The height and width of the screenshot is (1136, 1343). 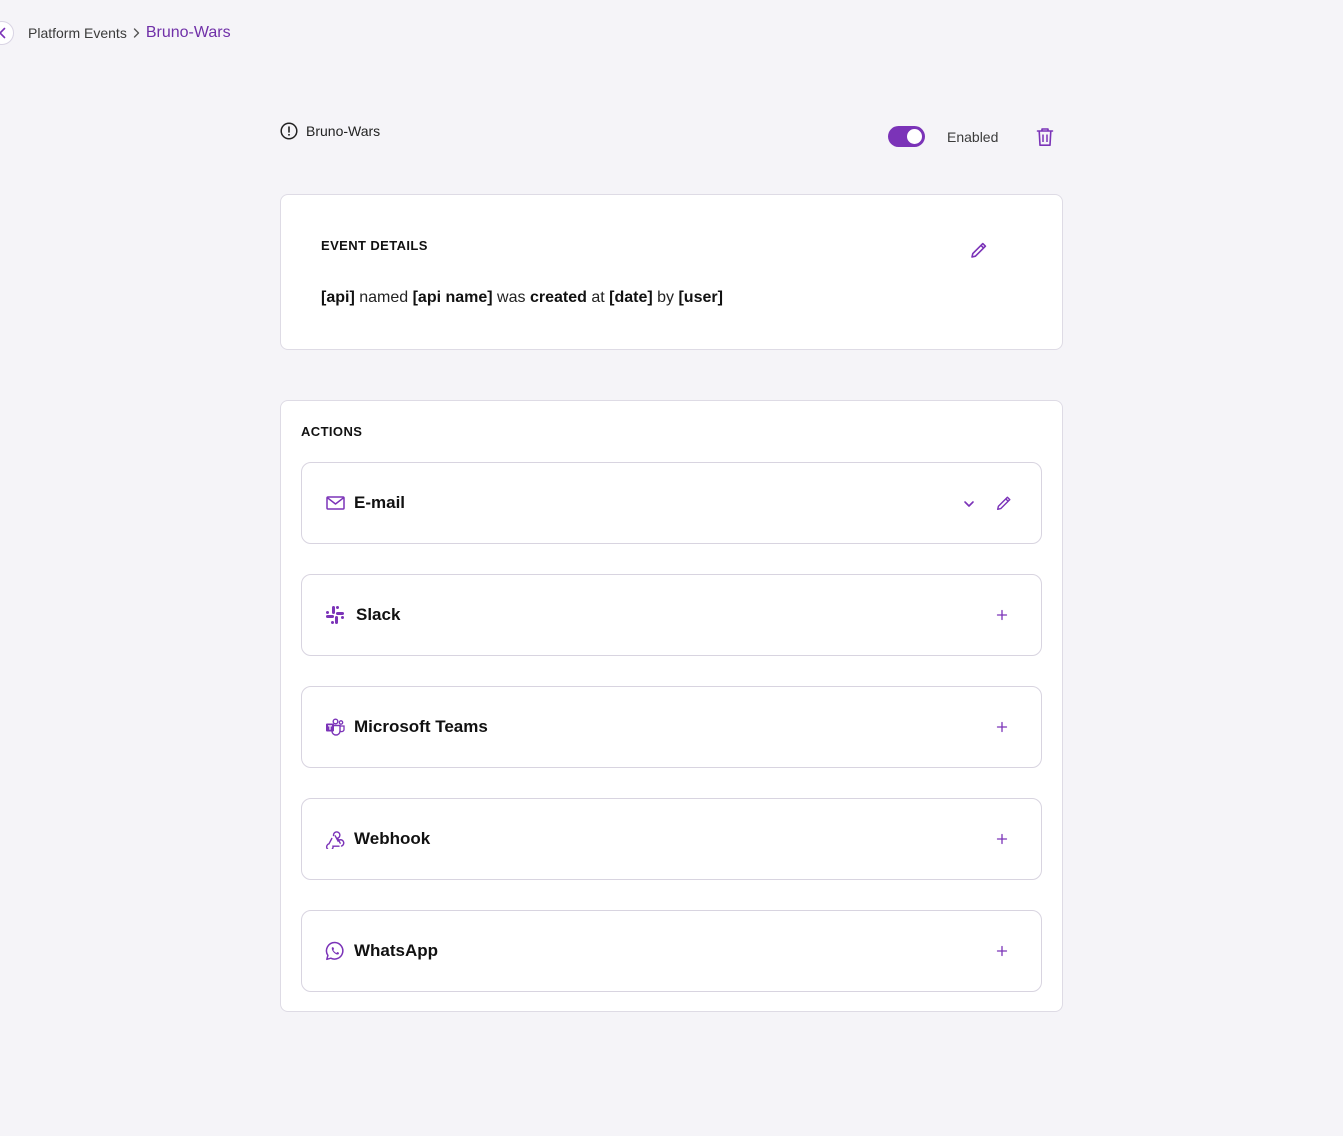 I want to click on breadcrumb-current: Bruno-Wars, so click(x=188, y=32).